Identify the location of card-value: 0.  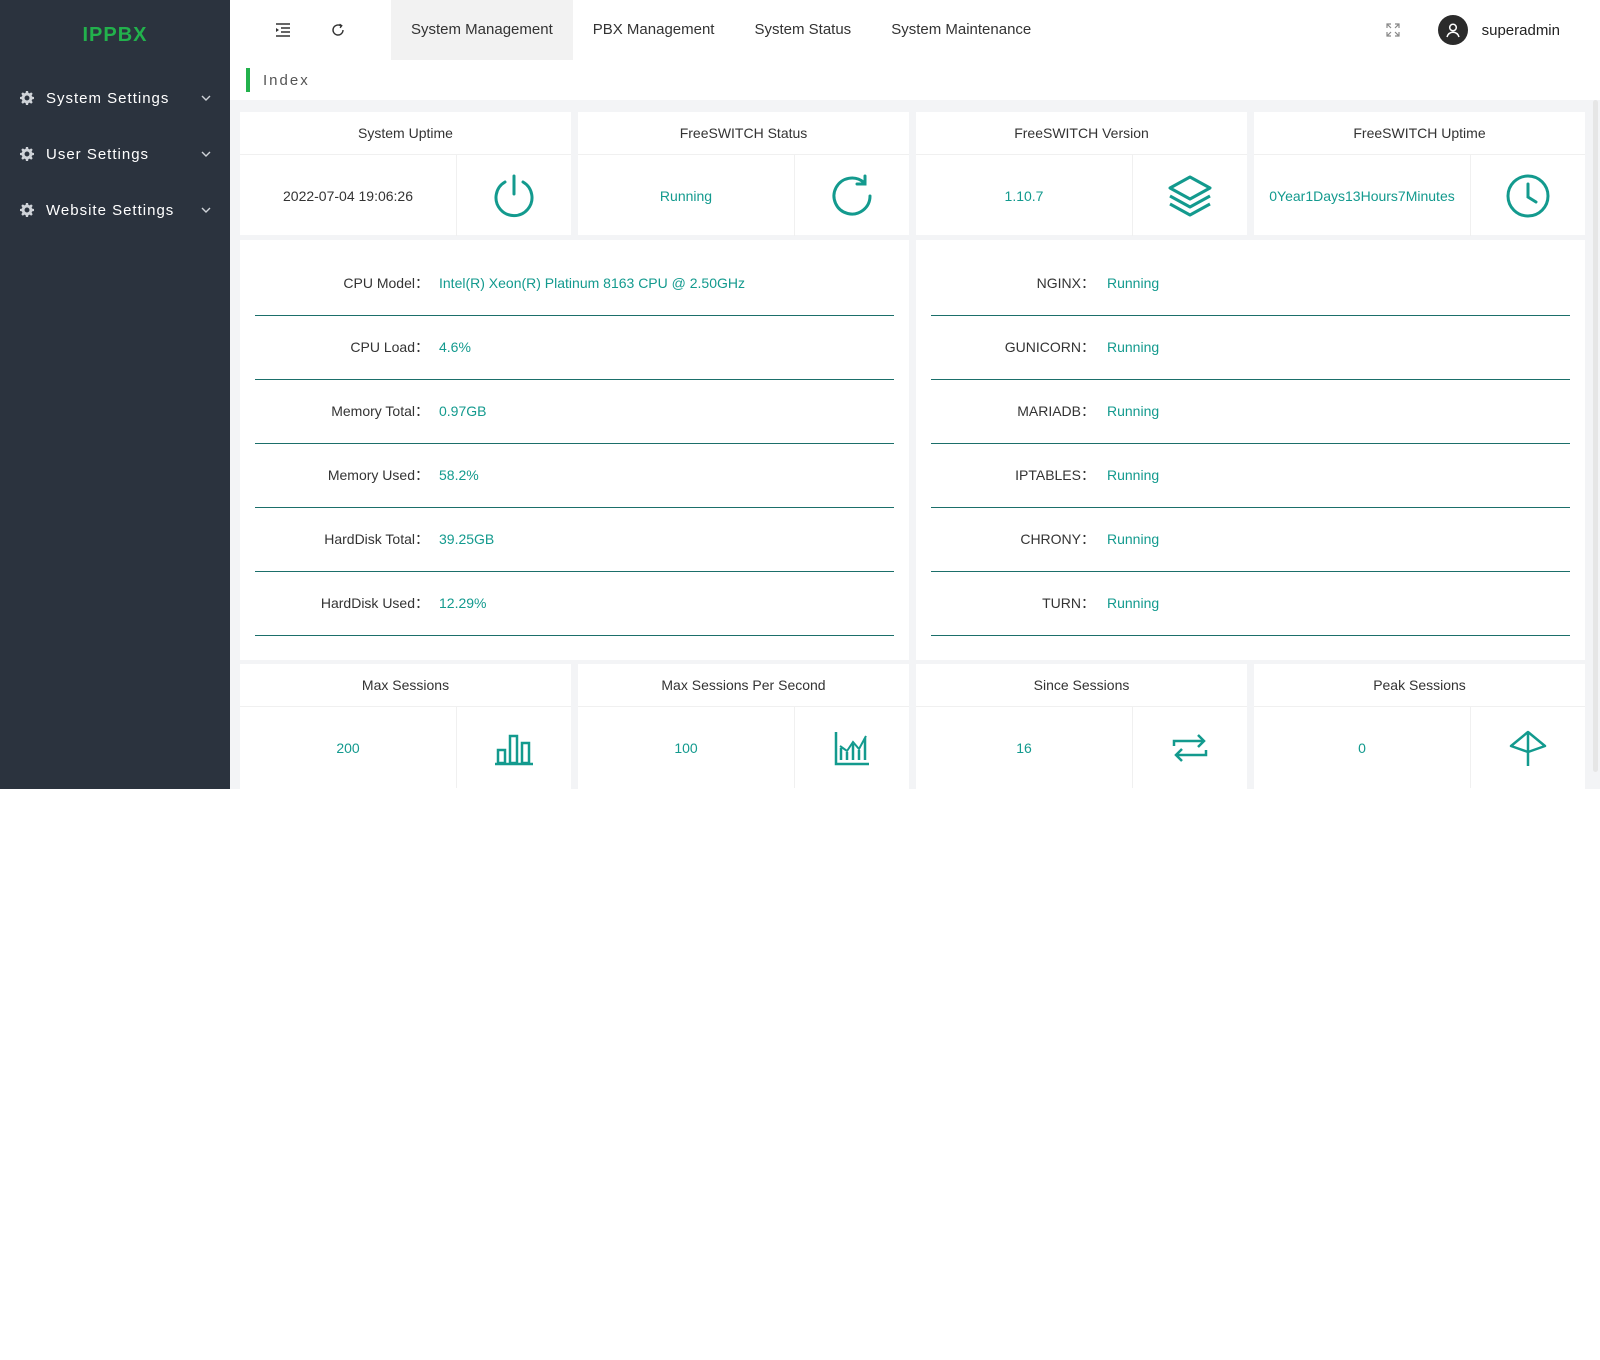
(1362, 747).